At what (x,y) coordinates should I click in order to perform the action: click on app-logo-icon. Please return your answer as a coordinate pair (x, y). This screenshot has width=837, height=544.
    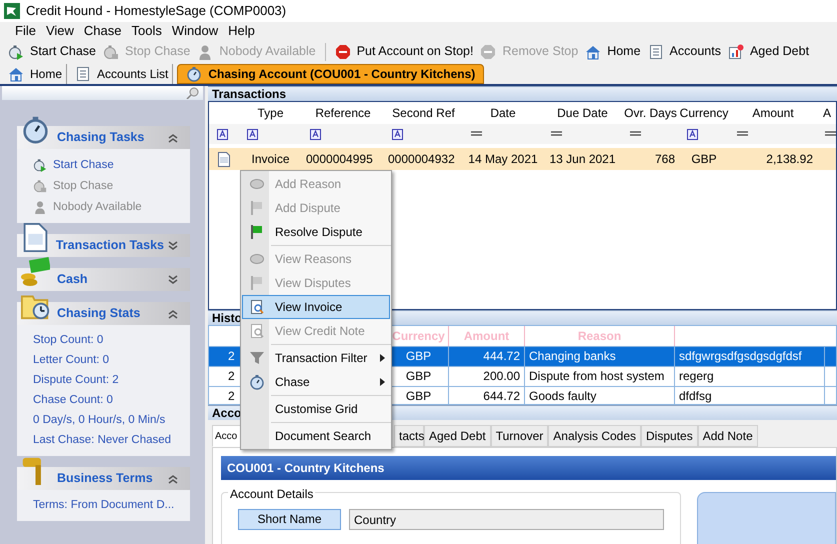
    Looking at the image, I should click on (12, 11).